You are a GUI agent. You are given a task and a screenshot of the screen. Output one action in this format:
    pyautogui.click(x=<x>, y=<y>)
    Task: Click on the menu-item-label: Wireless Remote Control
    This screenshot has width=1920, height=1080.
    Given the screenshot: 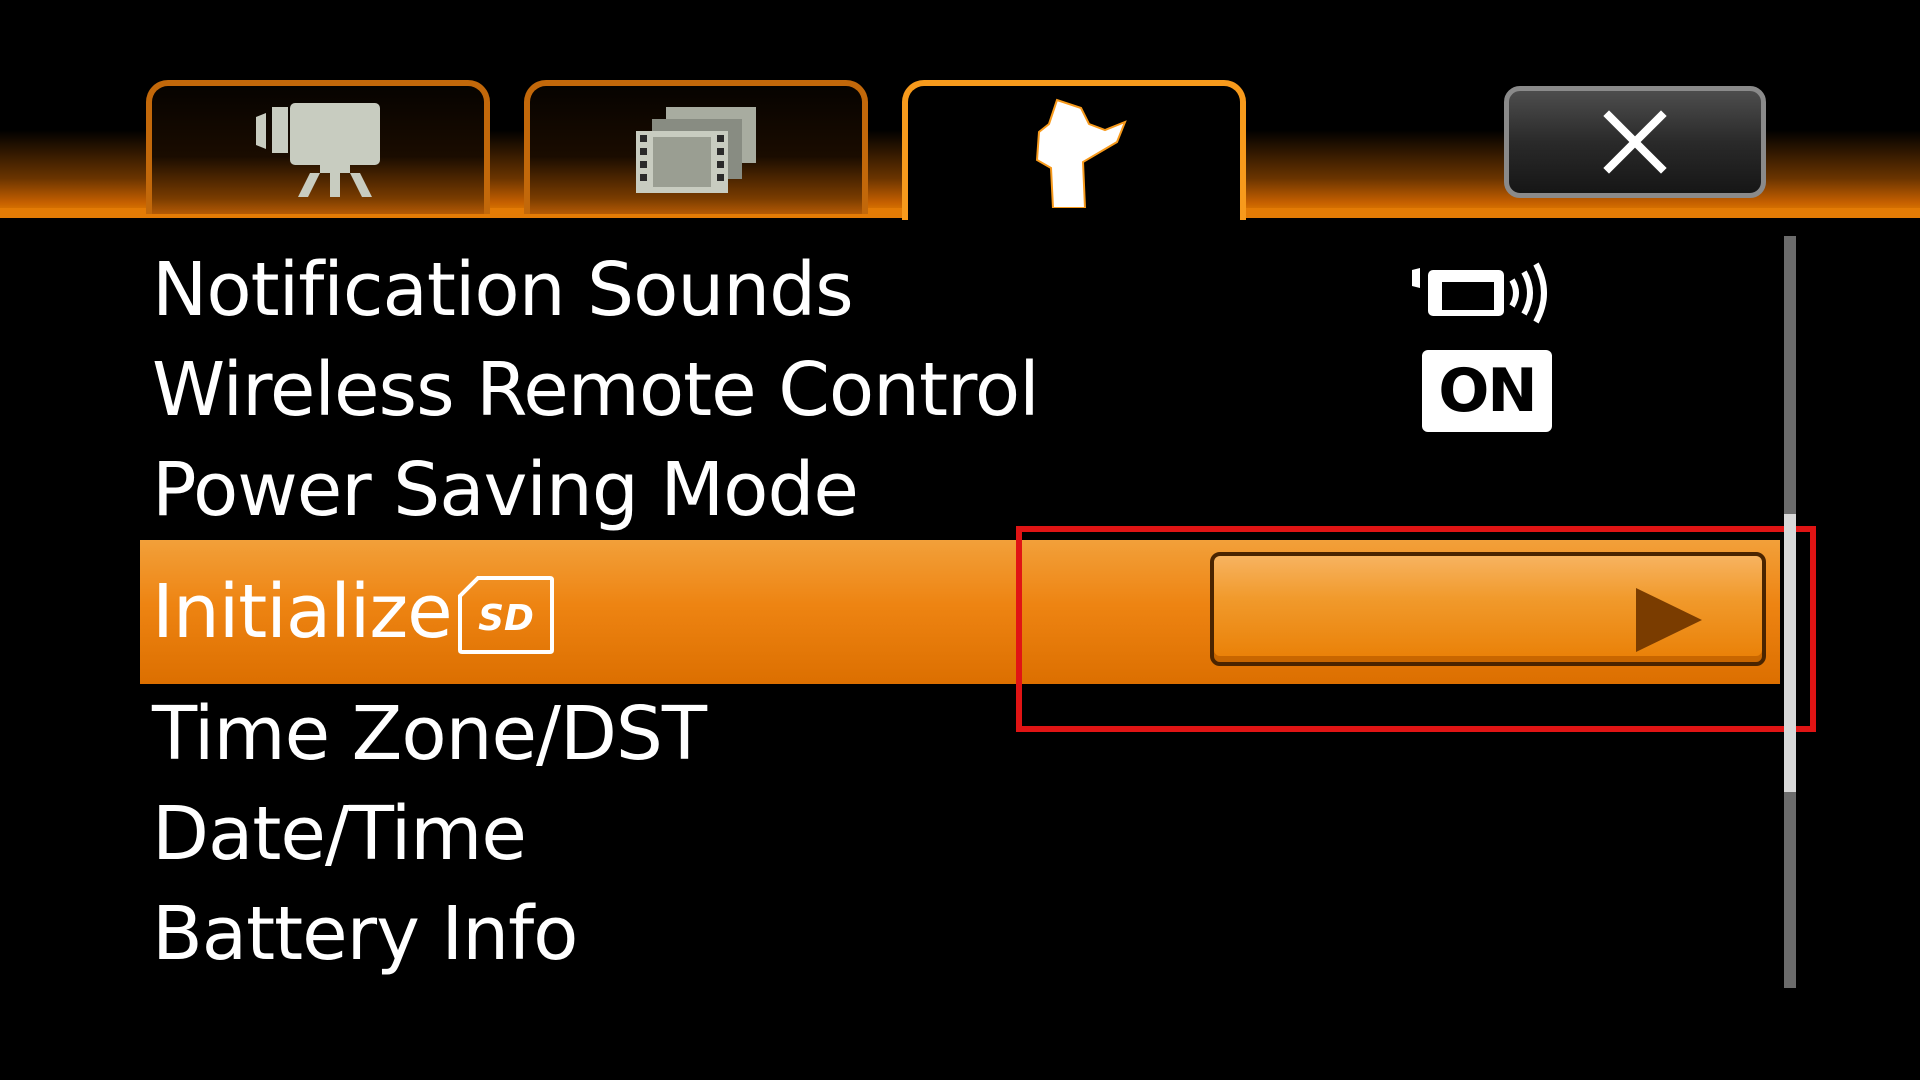 What is the action you would take?
    pyautogui.click(x=596, y=390)
    